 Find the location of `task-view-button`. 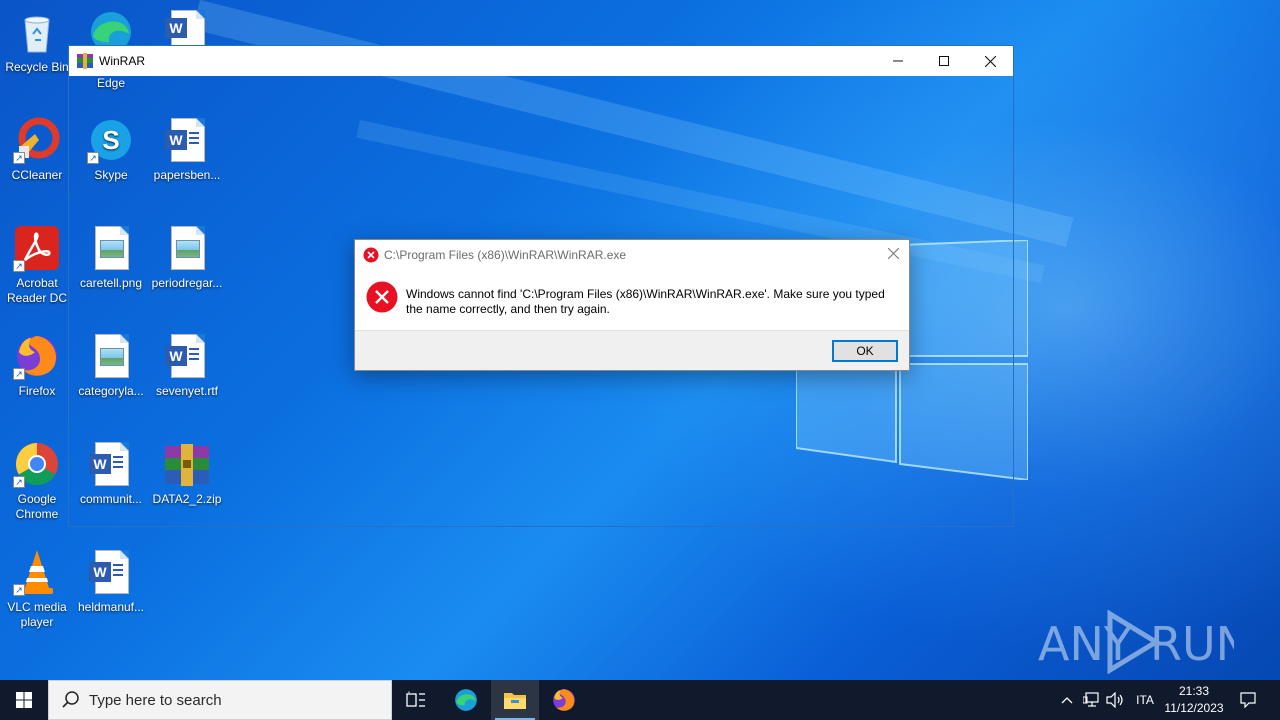

task-view-button is located at coordinates (416, 700).